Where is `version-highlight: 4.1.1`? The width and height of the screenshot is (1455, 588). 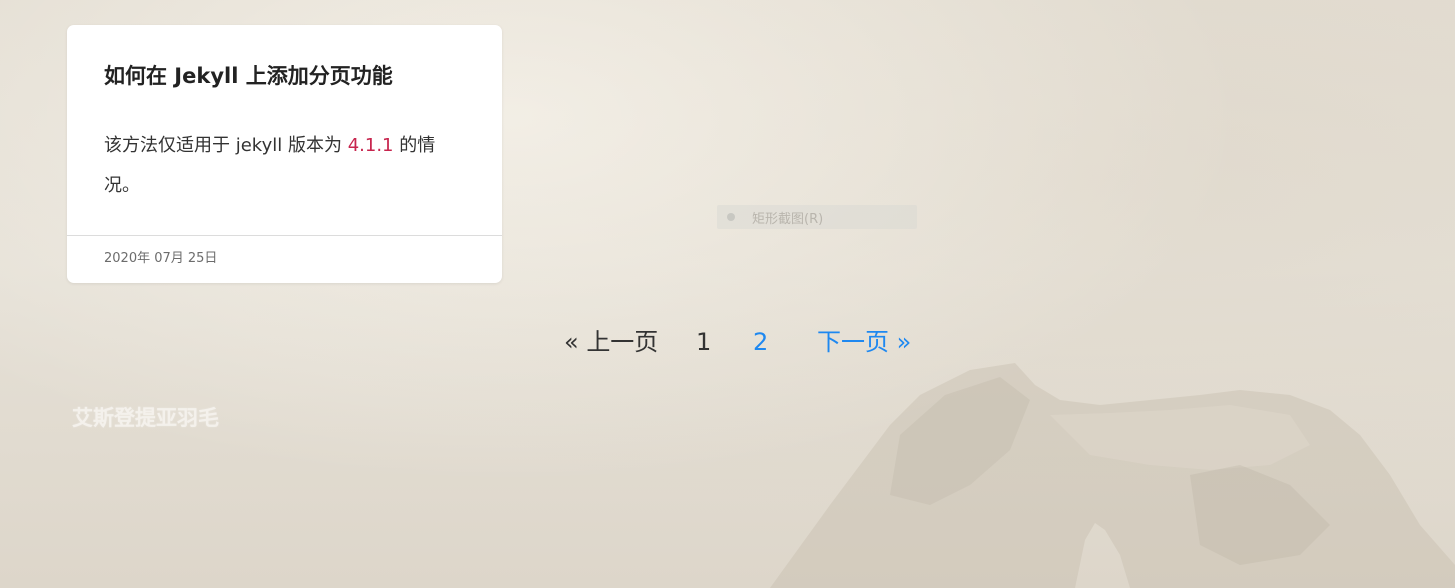 version-highlight: 4.1.1 is located at coordinates (370, 145).